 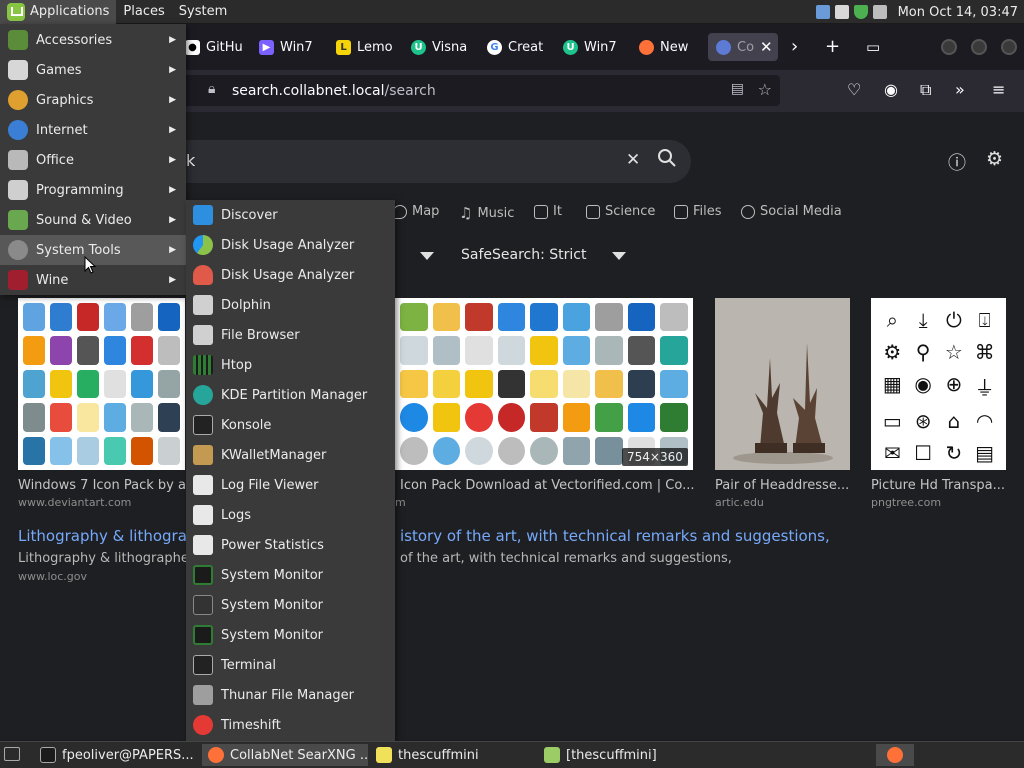 I want to click on system-monitor-icon, so click(x=203, y=635).